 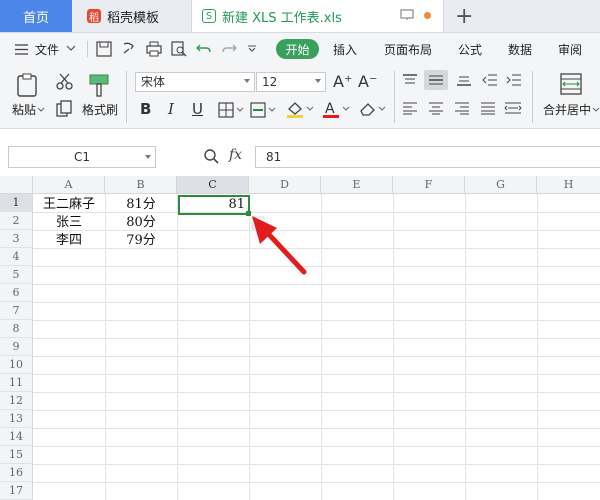 I want to click on cell-b2: 80分, so click(x=141, y=223).